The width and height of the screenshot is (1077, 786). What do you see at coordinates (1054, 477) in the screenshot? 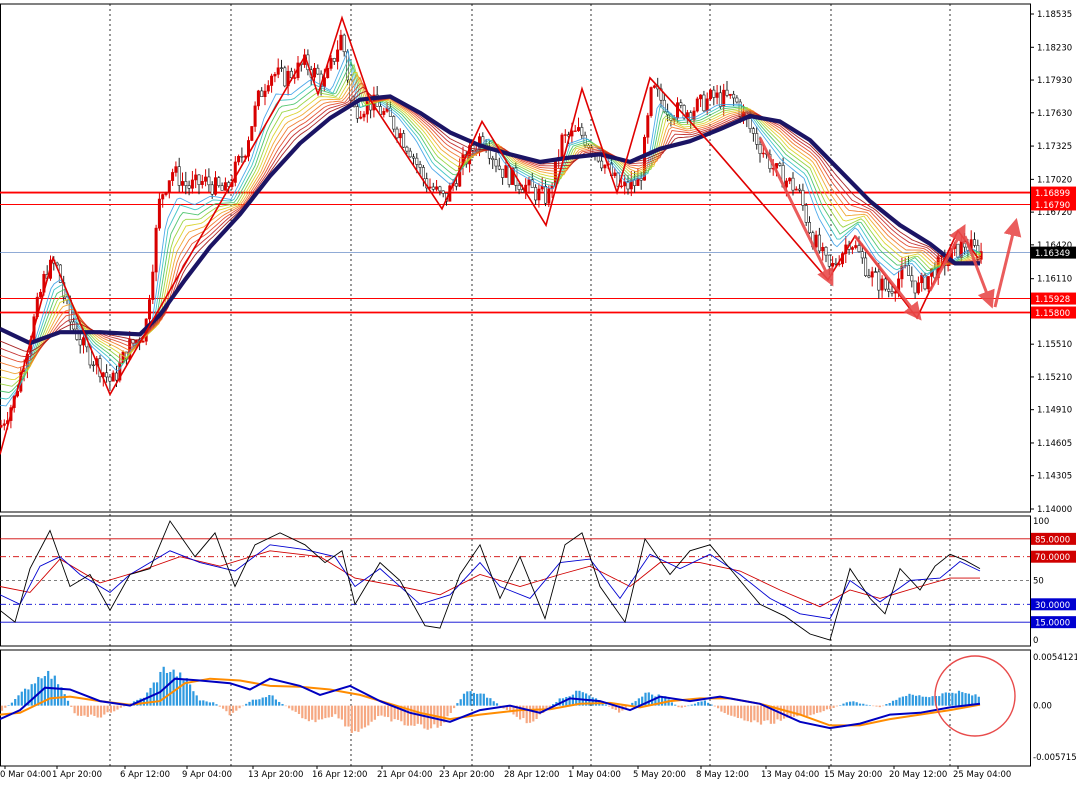
I see `price-tick-label: 1.14305` at bounding box center [1054, 477].